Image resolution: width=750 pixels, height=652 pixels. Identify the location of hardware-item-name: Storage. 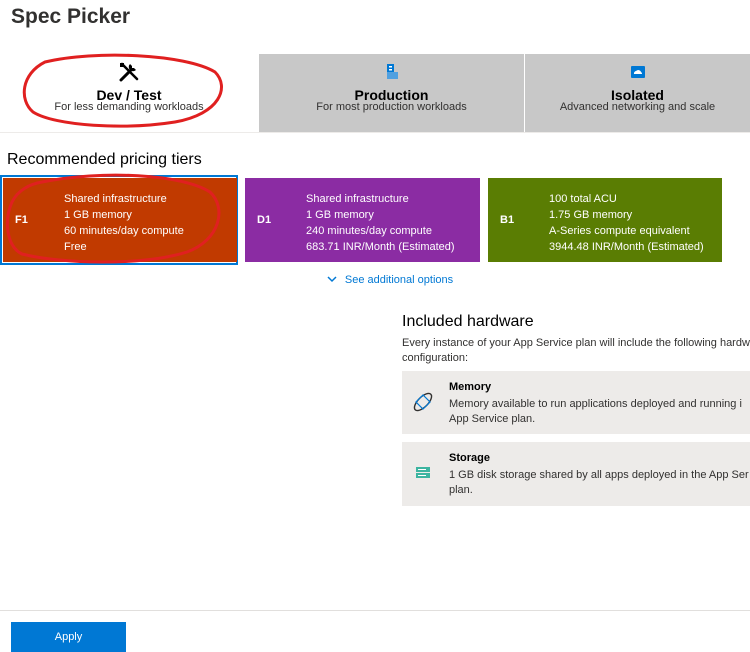
(469, 458).